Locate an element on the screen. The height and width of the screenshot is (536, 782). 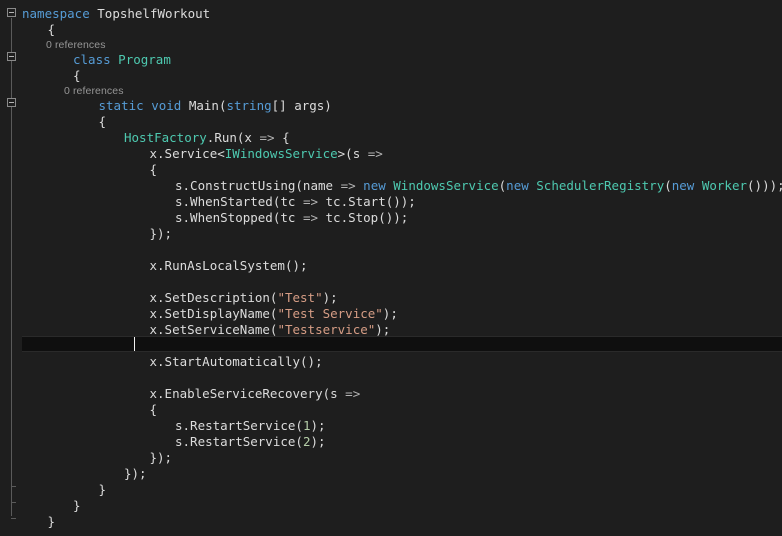
code-token: Main is located at coordinates (203, 105).